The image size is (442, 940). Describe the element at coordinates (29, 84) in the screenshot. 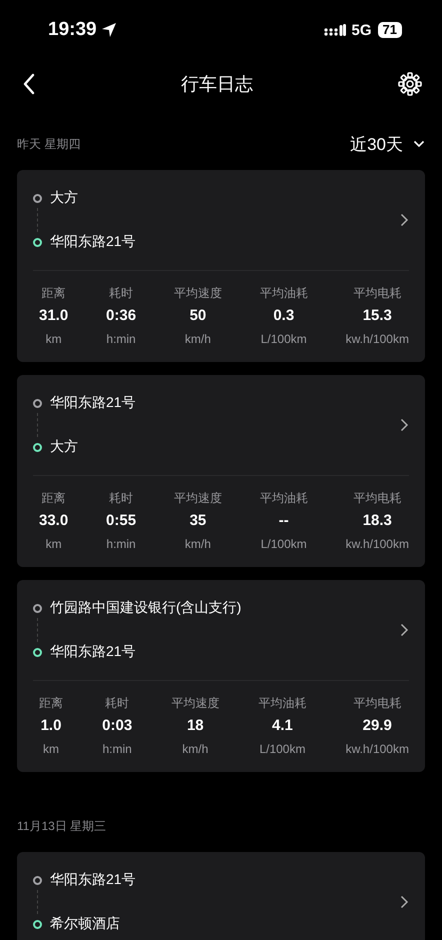

I see `back-icon` at that location.